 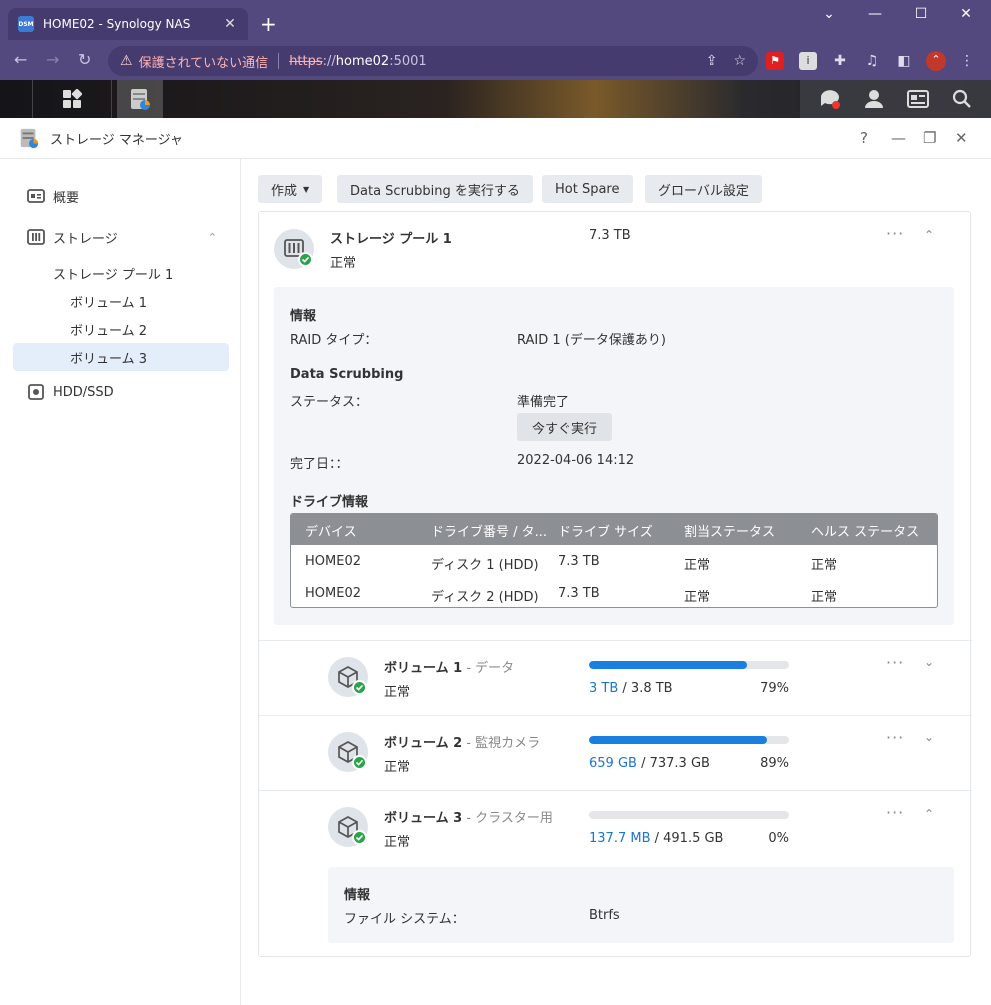 I want to click on sidebar-item-label: 概要, so click(x=66, y=198).